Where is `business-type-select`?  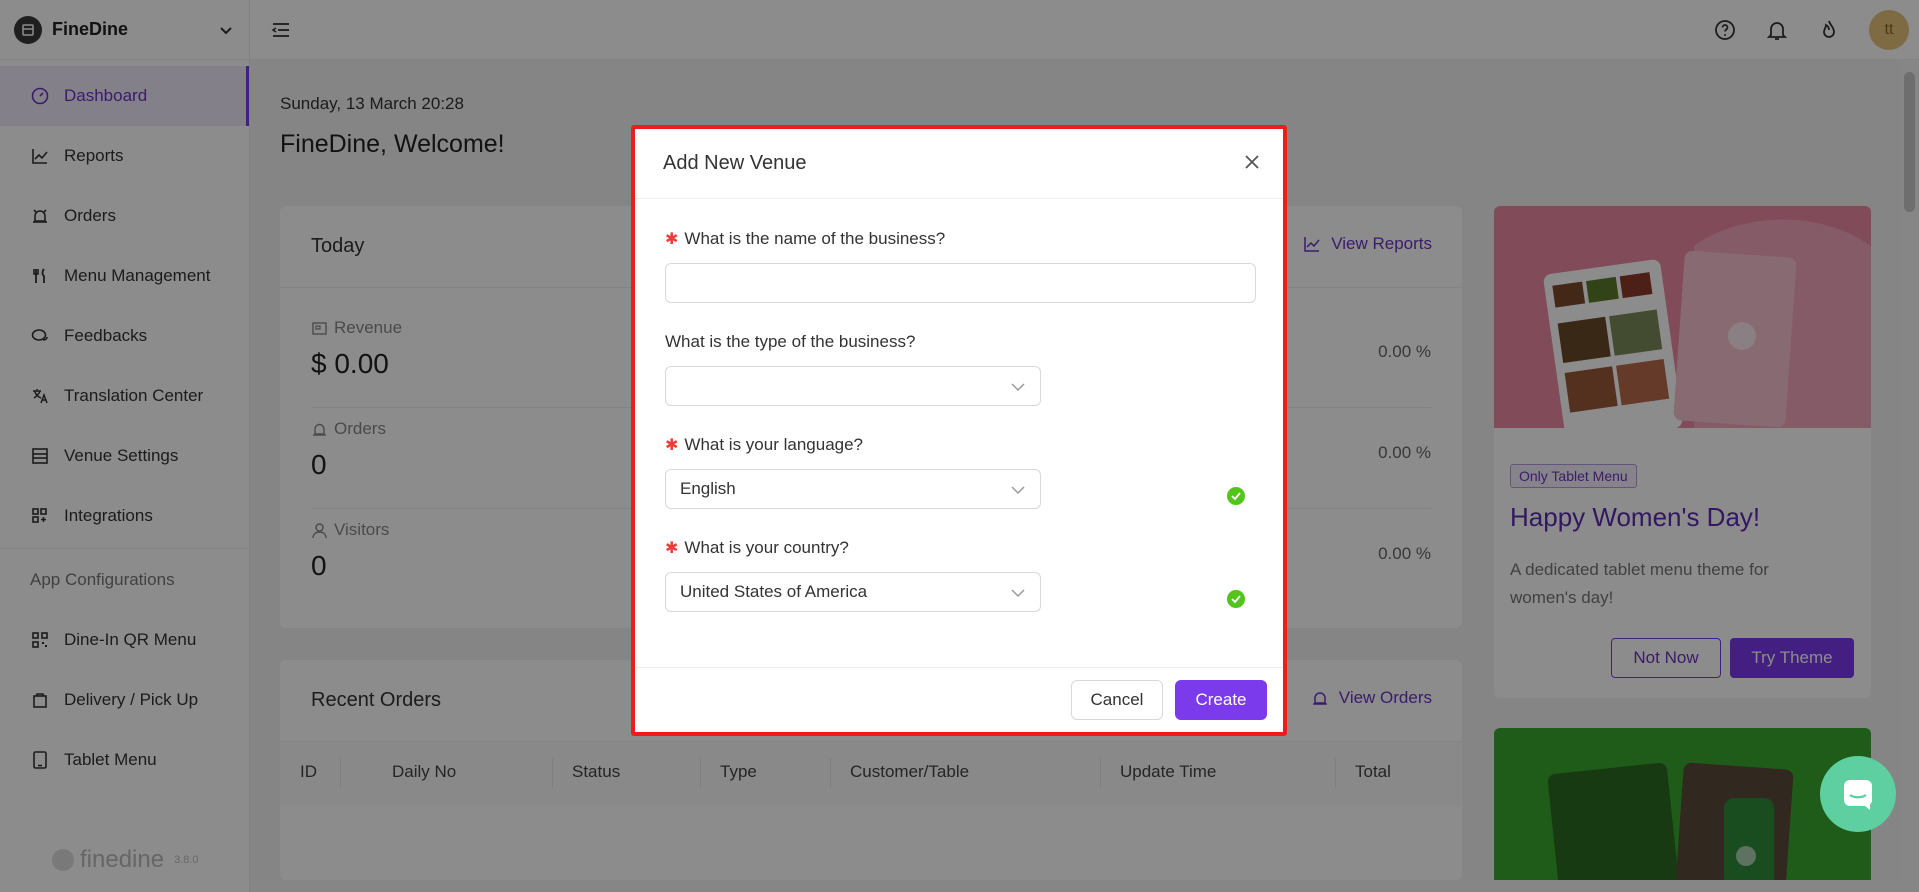 business-type-select is located at coordinates (853, 386).